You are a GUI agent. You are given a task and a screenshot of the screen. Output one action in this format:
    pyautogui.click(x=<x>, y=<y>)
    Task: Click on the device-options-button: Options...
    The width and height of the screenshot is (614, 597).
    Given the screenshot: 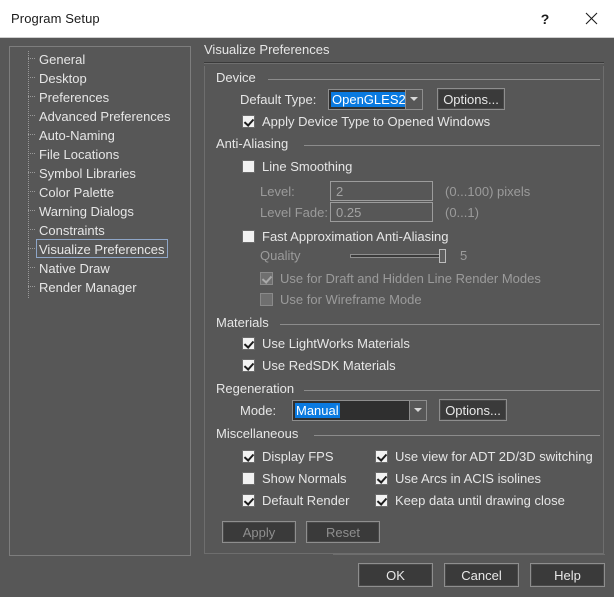 What is the action you would take?
    pyautogui.click(x=471, y=99)
    